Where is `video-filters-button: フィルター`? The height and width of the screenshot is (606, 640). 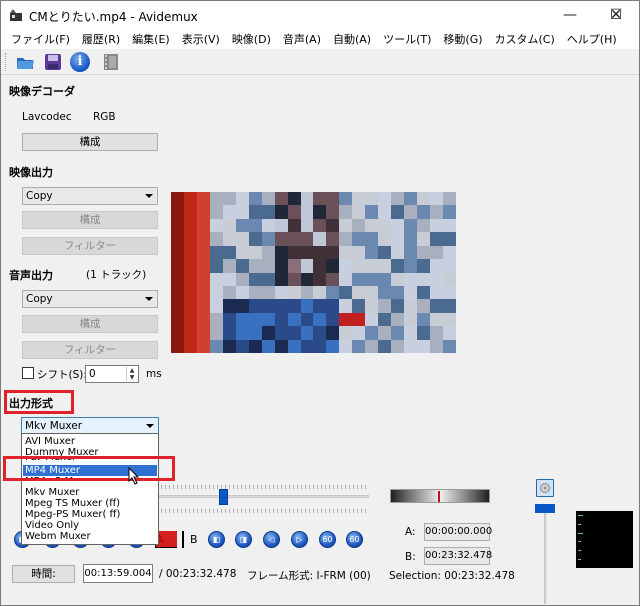 video-filters-button: フィルター is located at coordinates (90, 246).